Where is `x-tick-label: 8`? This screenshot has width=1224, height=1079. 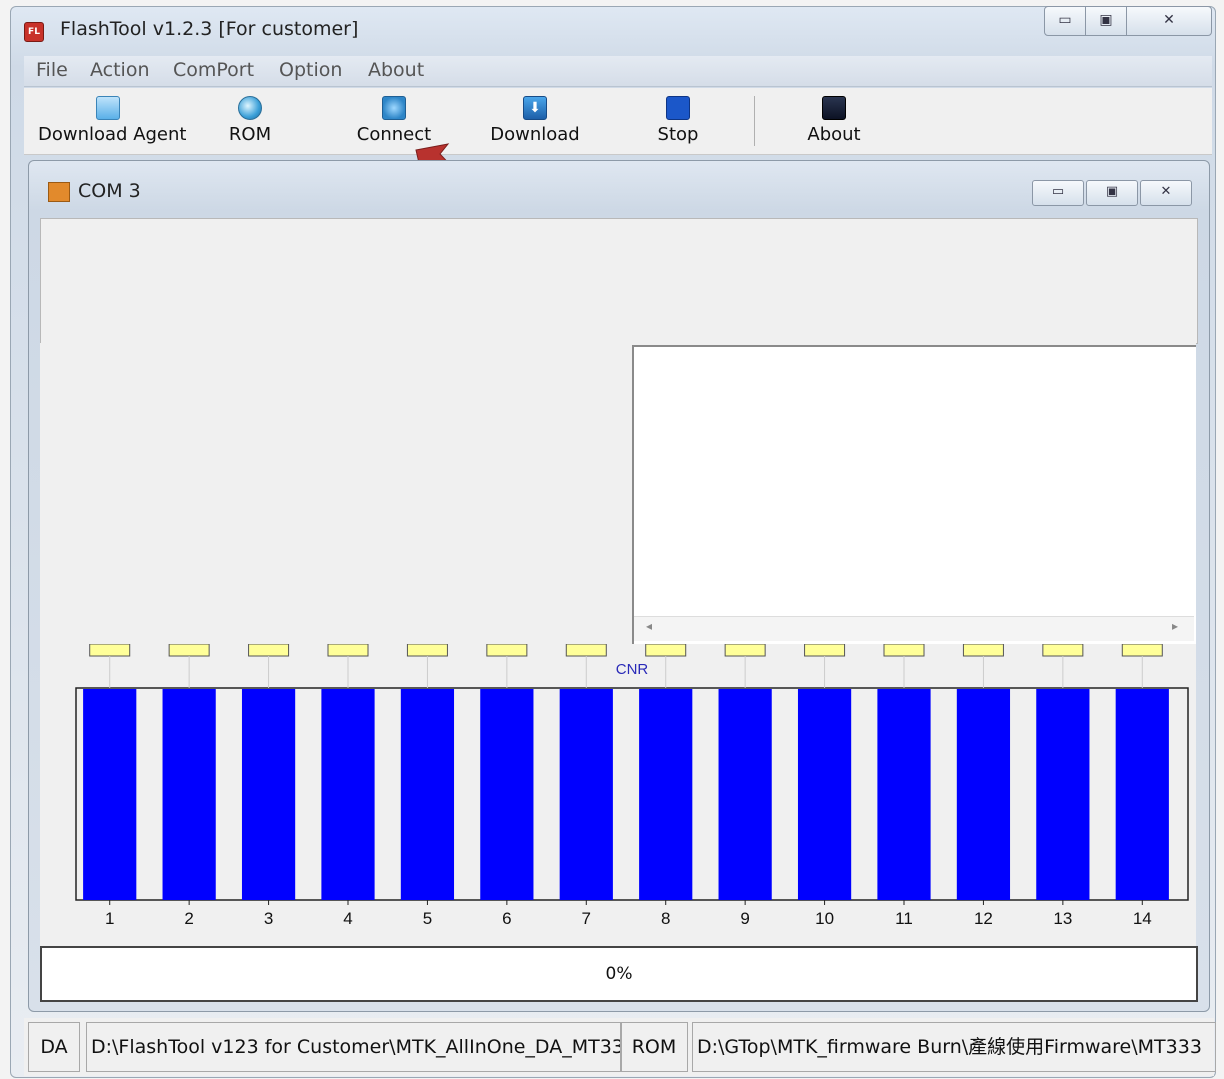
x-tick-label: 8 is located at coordinates (665, 918).